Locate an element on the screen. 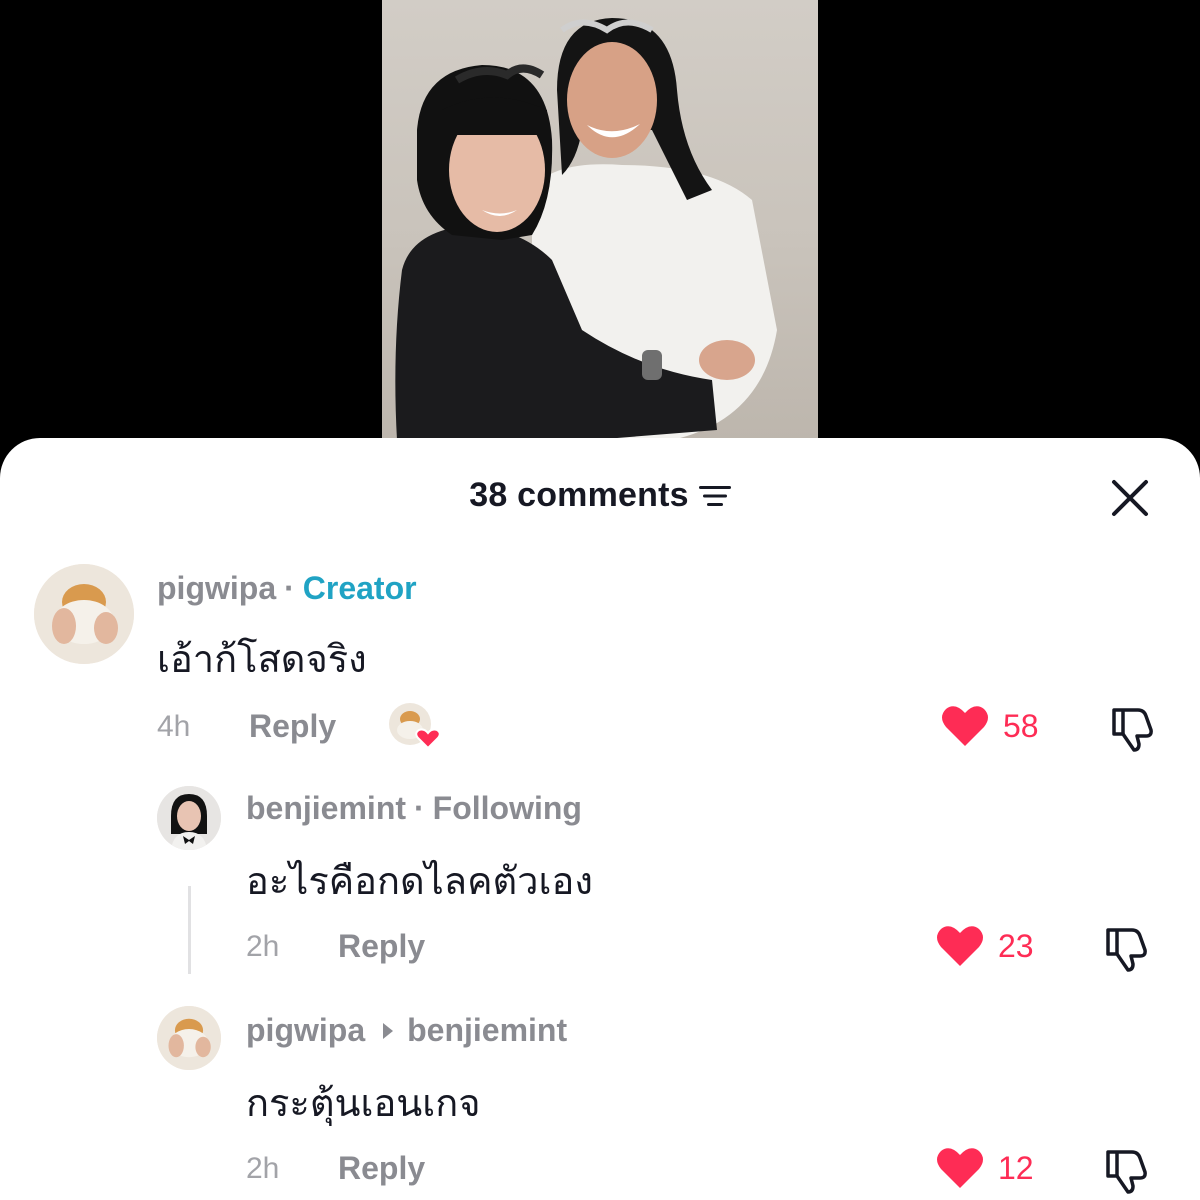 The width and height of the screenshot is (1200, 1200). like-button: 58 is located at coordinates (990, 726).